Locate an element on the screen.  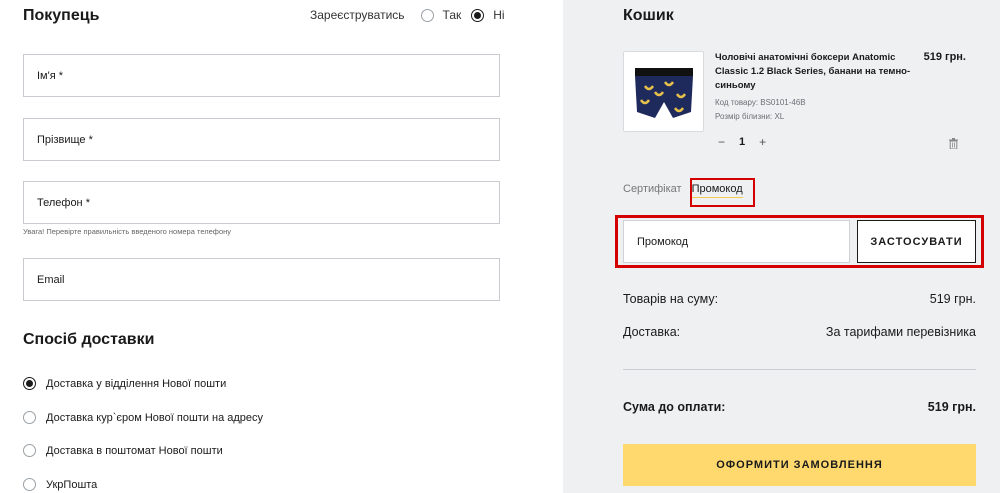
register-yes-radio is located at coordinates (427, 15).